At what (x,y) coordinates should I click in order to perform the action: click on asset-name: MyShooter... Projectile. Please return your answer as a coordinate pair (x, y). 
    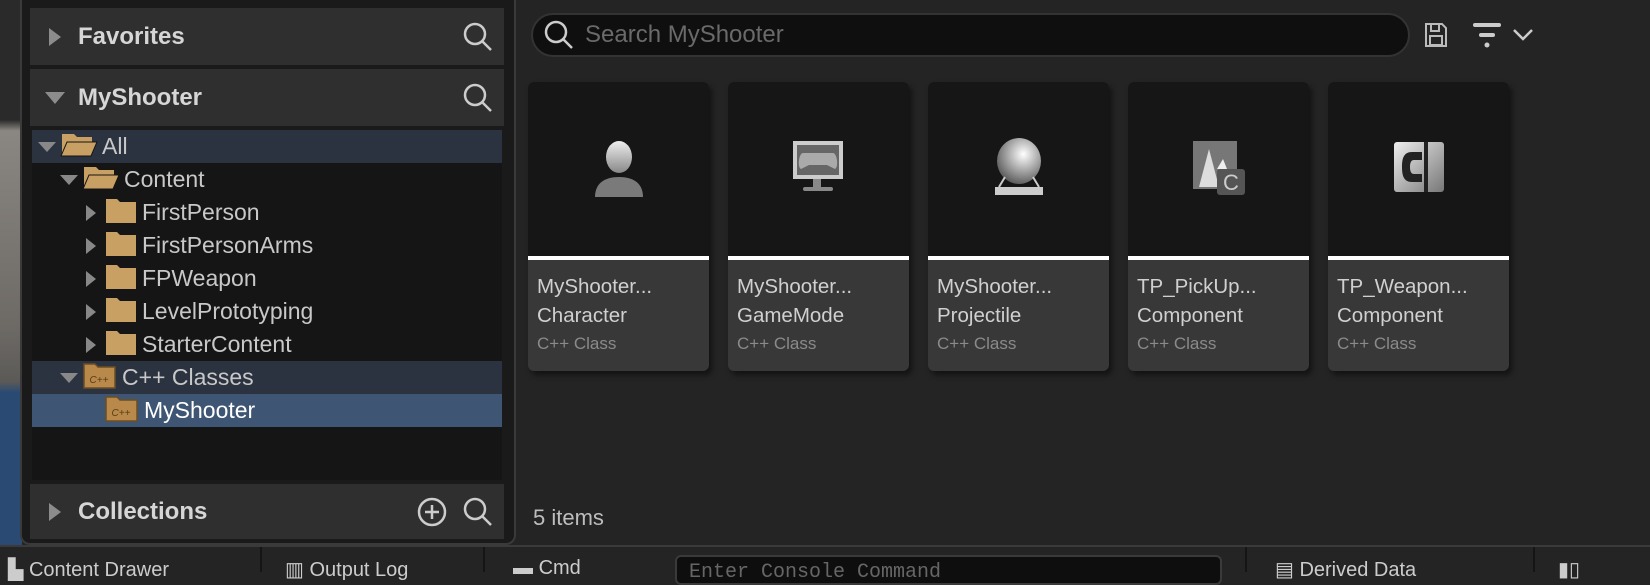
    Looking at the image, I should click on (1018, 295).